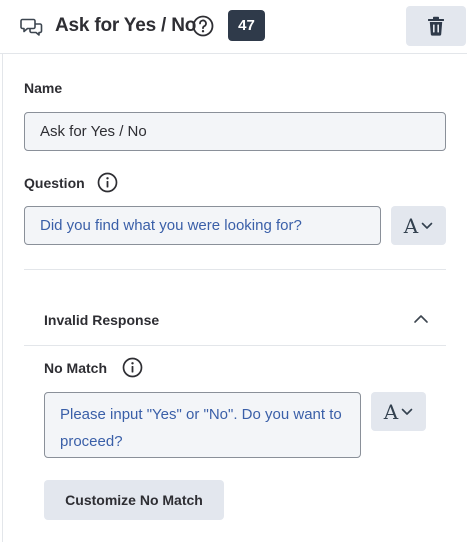 The image size is (467, 542). Describe the element at coordinates (202, 225) in the screenshot. I see `question-field: Did you find what you were looking for?` at that location.